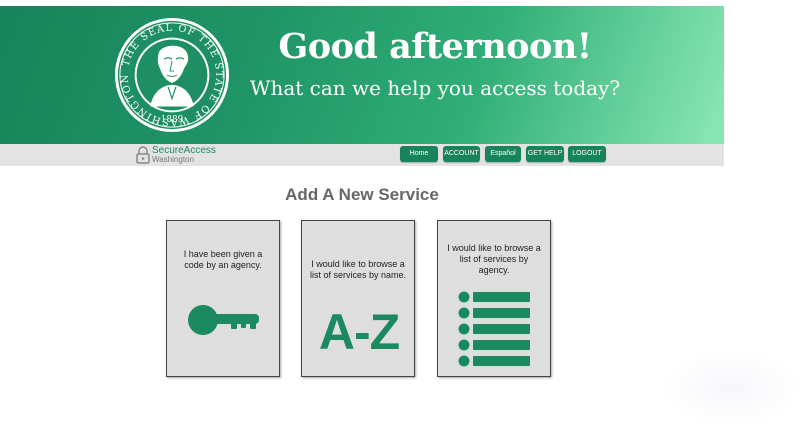 The height and width of the screenshot is (426, 800). What do you see at coordinates (223, 259) in the screenshot?
I see `card-description: I have been given a code by an agency.` at bounding box center [223, 259].